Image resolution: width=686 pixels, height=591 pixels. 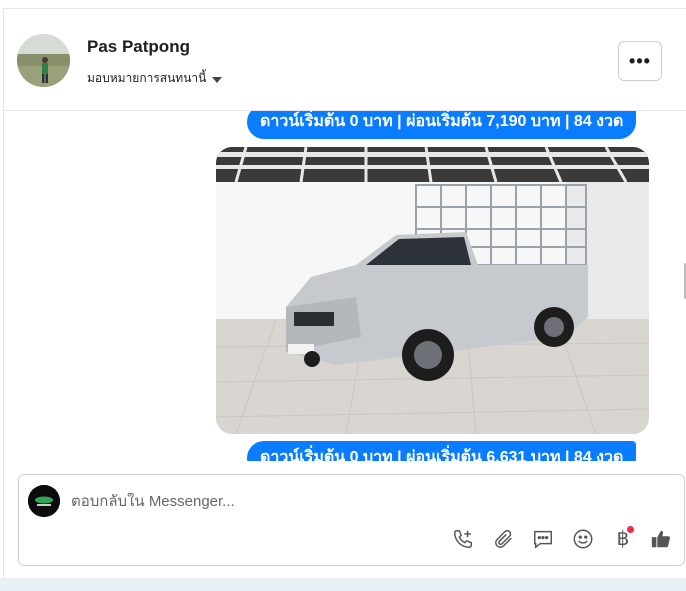 I want to click on more-options-button: •••, so click(x=640, y=61).